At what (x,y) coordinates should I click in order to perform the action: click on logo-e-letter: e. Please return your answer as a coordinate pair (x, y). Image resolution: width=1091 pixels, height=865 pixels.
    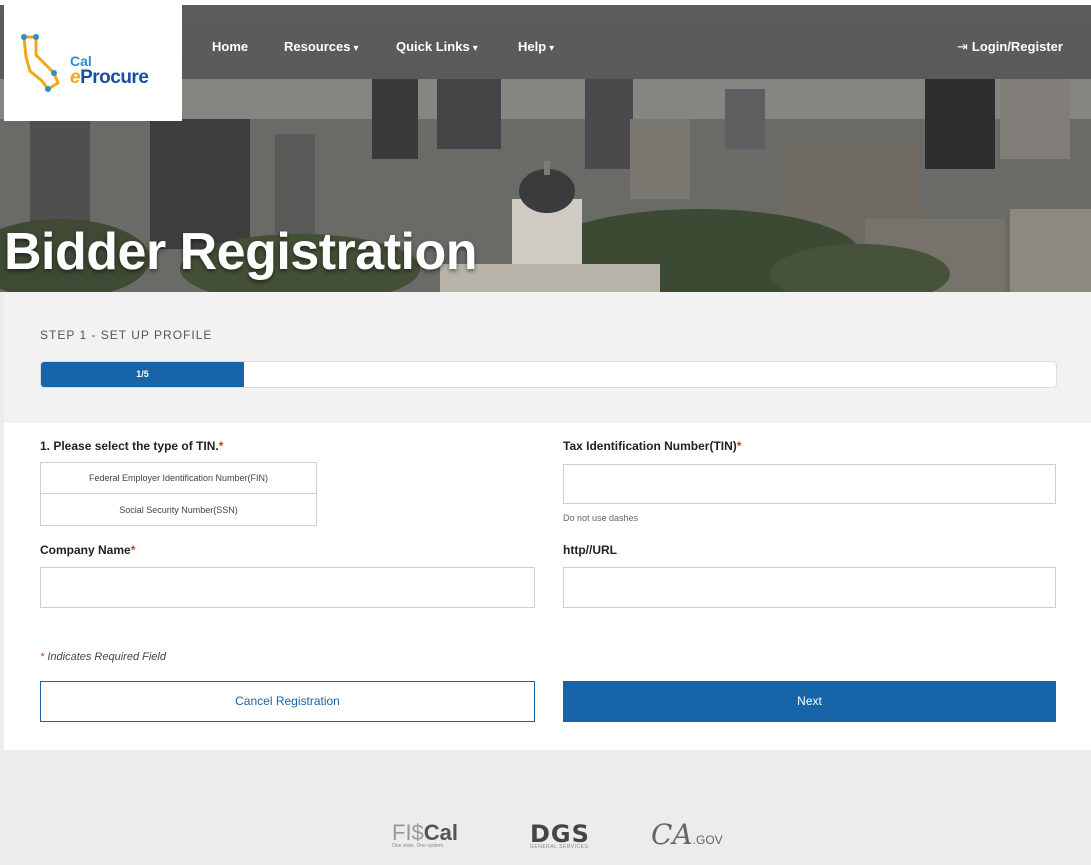
    Looking at the image, I should click on (75, 77).